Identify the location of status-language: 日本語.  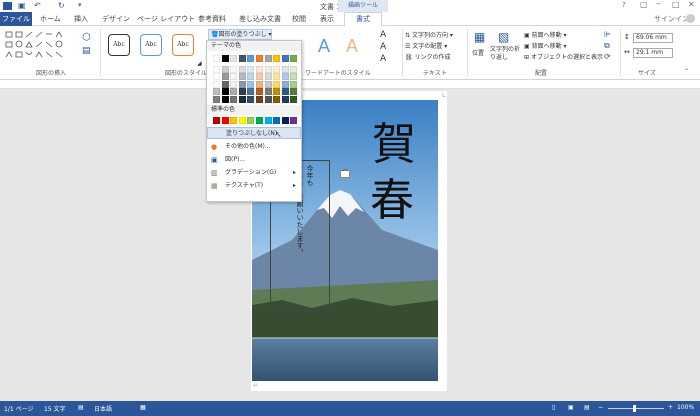
(103, 408).